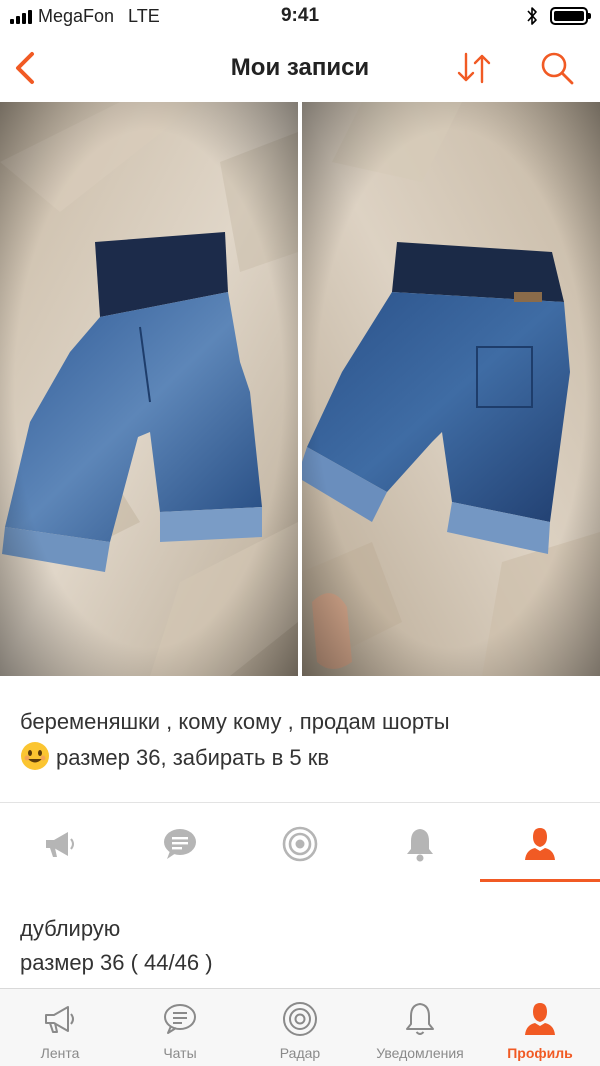 This screenshot has height=1066, width=600. Describe the element at coordinates (570, 16) in the screenshot. I see `battery-icon` at that location.